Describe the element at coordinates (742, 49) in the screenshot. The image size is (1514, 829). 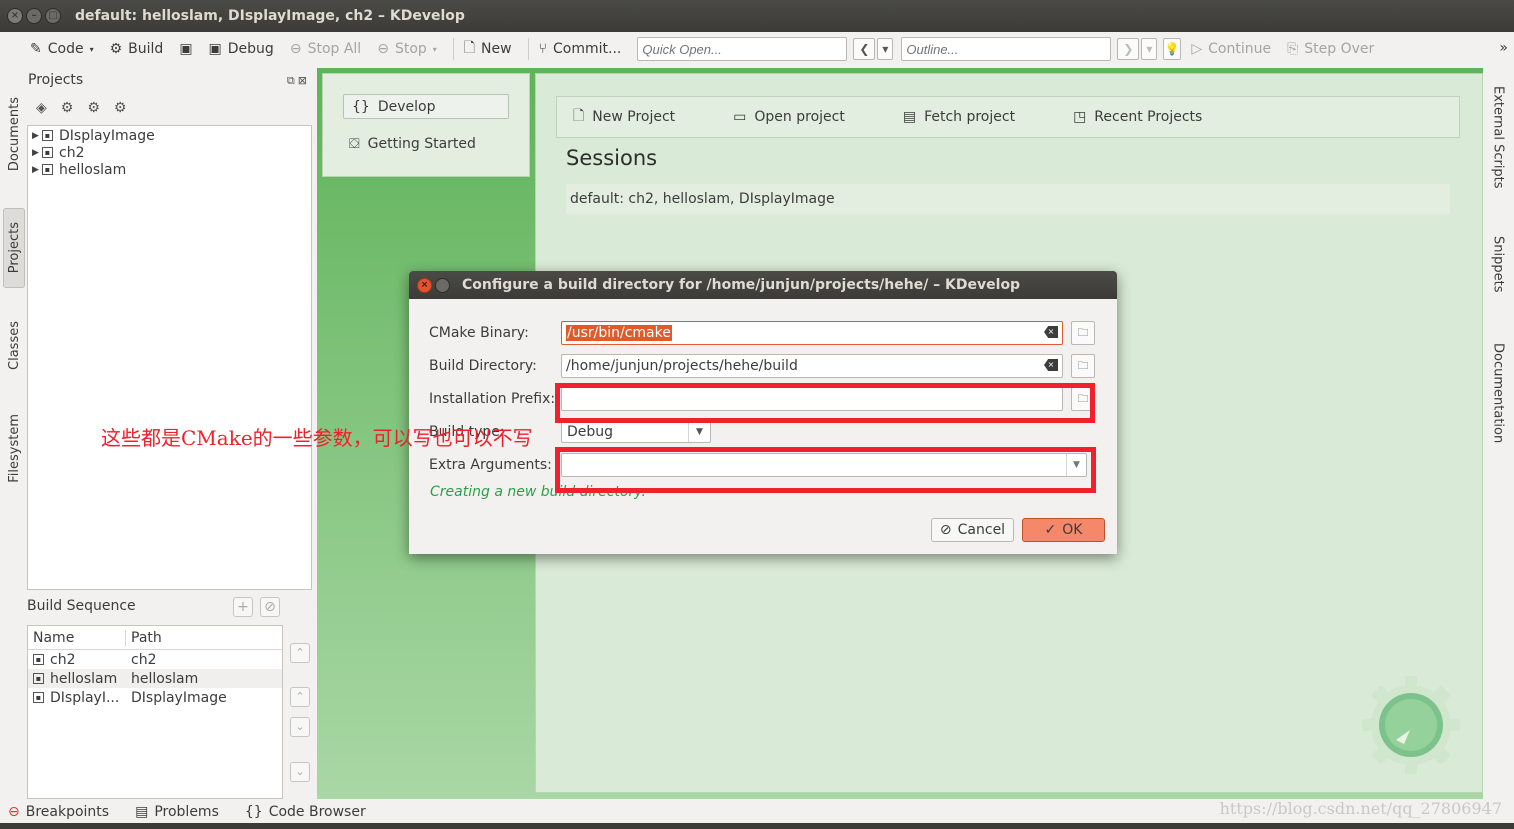
I see `quick-open-input` at that location.